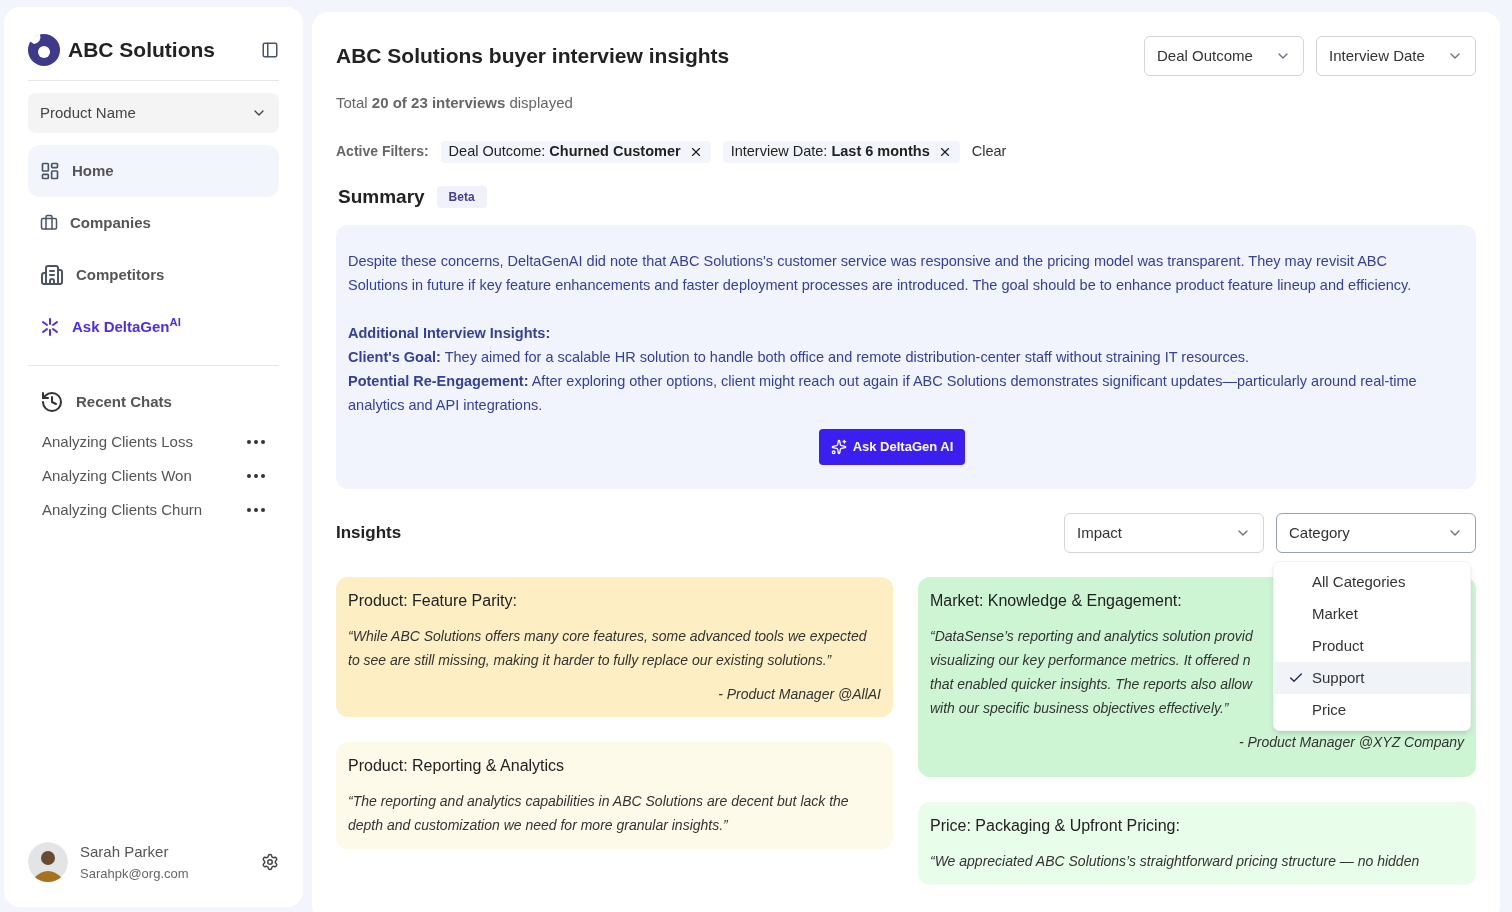 This screenshot has height=912, width=1512. What do you see at coordinates (1164, 533) in the screenshot?
I see `filter-select: Impact` at bounding box center [1164, 533].